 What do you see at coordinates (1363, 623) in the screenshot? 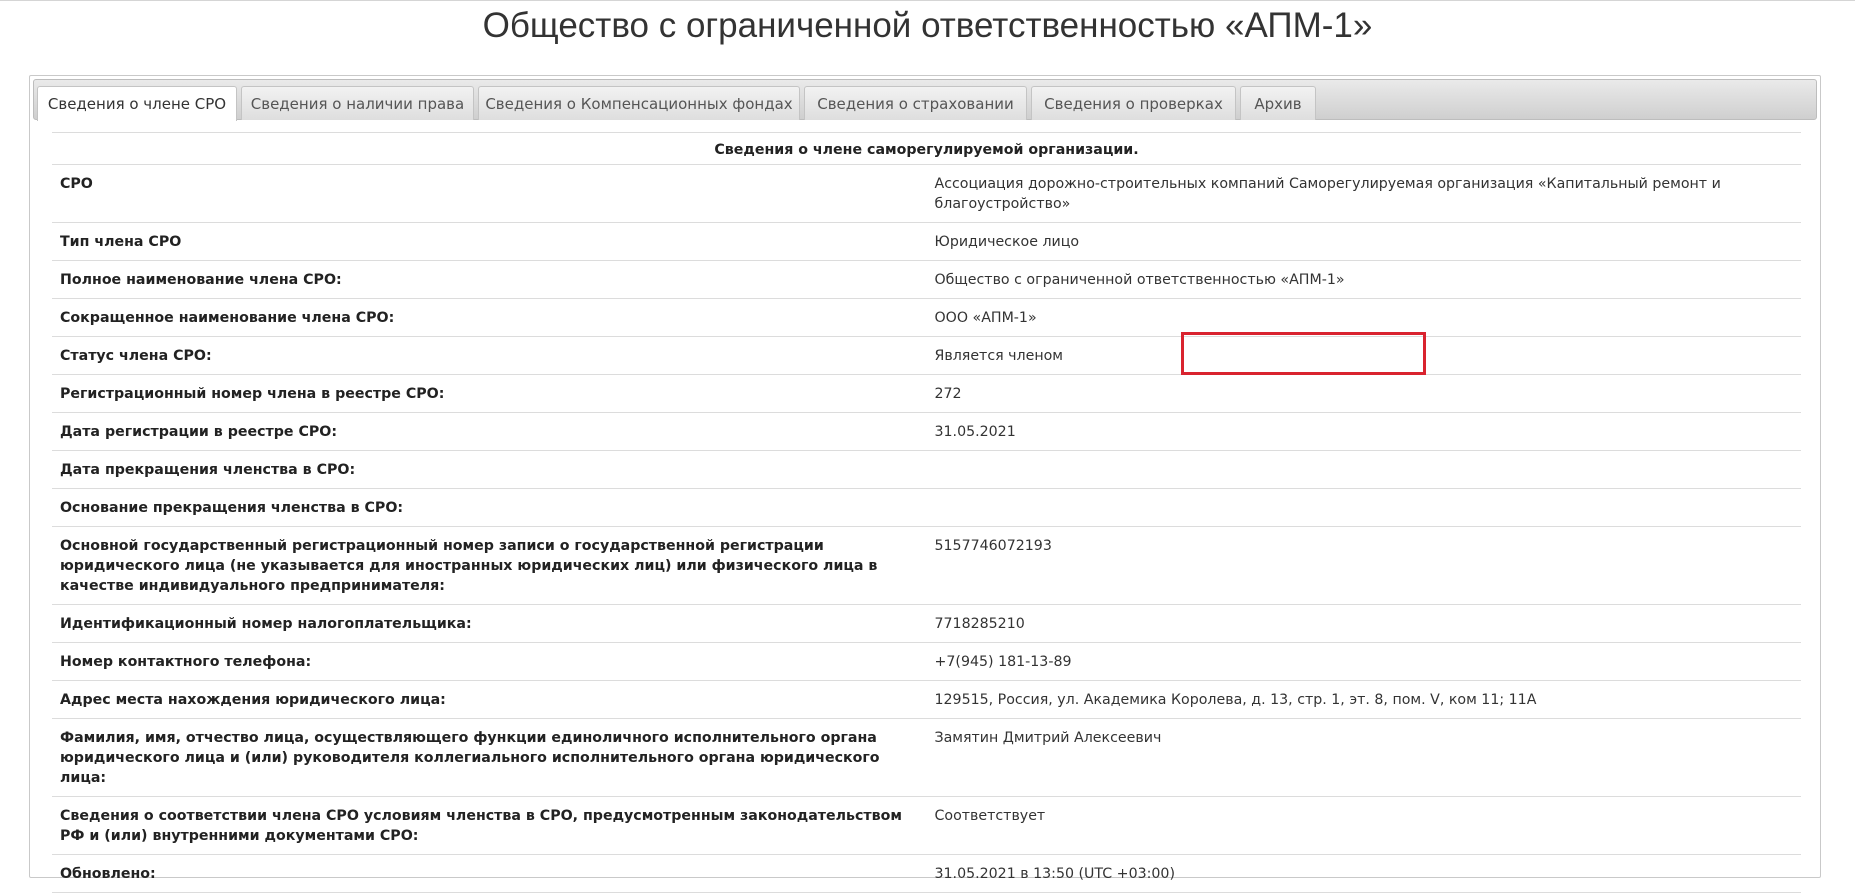
I see `row-value: 7718285210` at bounding box center [1363, 623].